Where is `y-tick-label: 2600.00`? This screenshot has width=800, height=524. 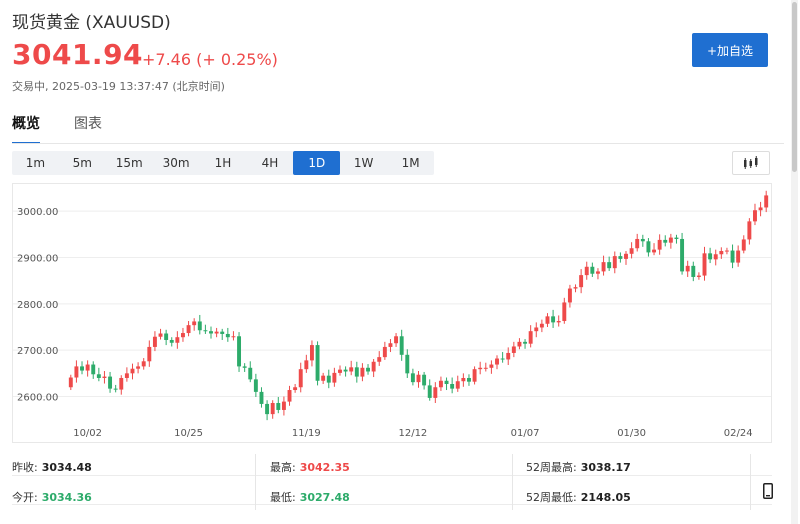 y-tick-label: 2600.00 is located at coordinates (37, 398).